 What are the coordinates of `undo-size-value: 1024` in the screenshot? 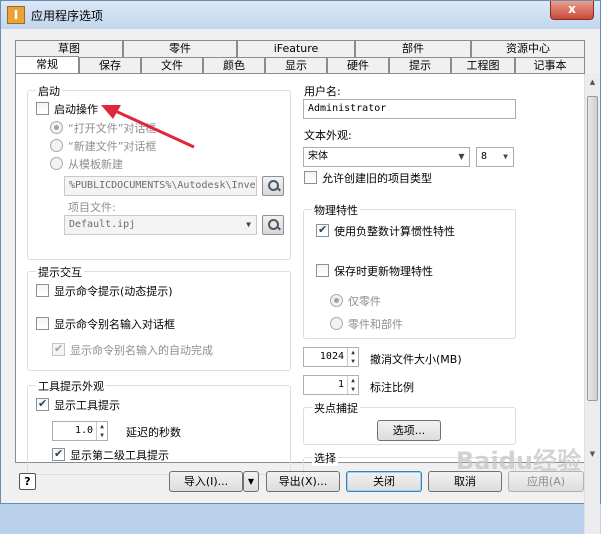 It's located at (331, 356).